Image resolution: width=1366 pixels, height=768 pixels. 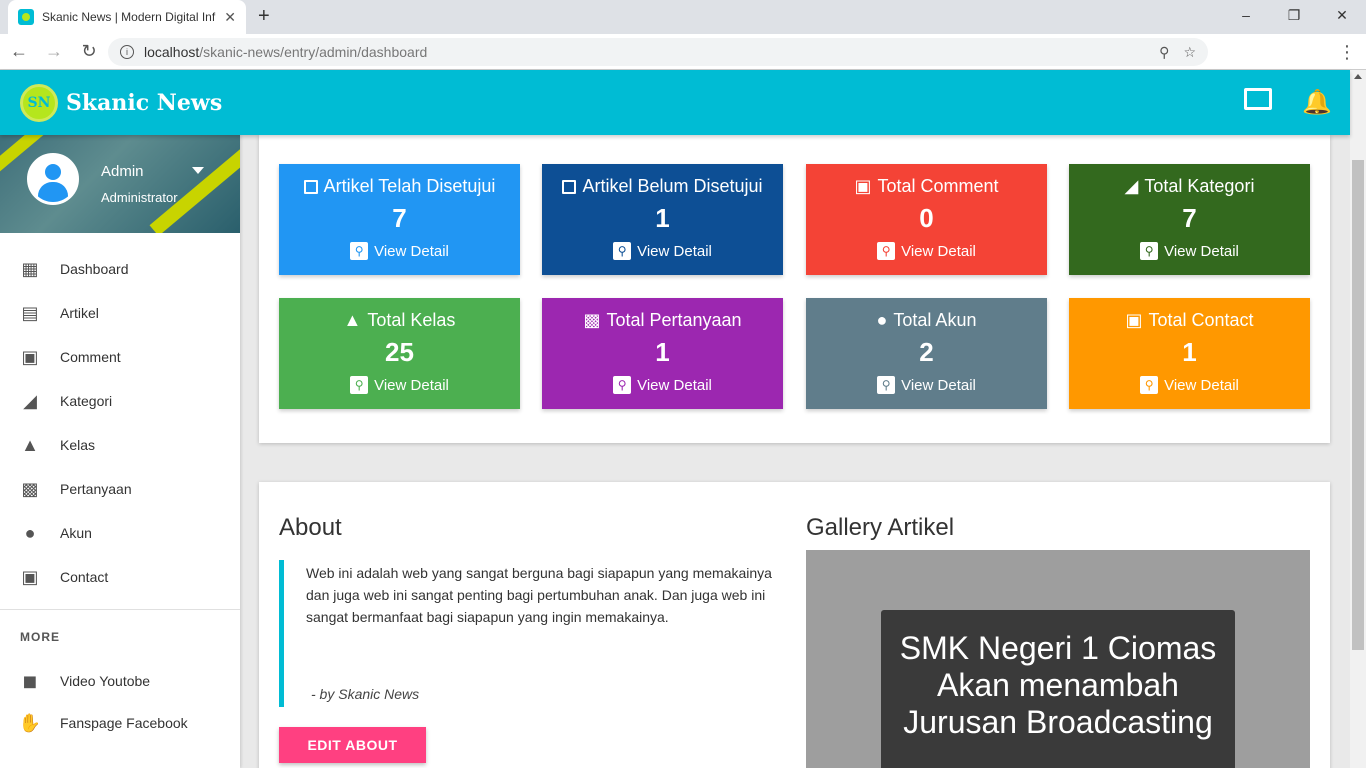 What do you see at coordinates (592, 320) in the screenshot?
I see `forum-icon: ▩` at bounding box center [592, 320].